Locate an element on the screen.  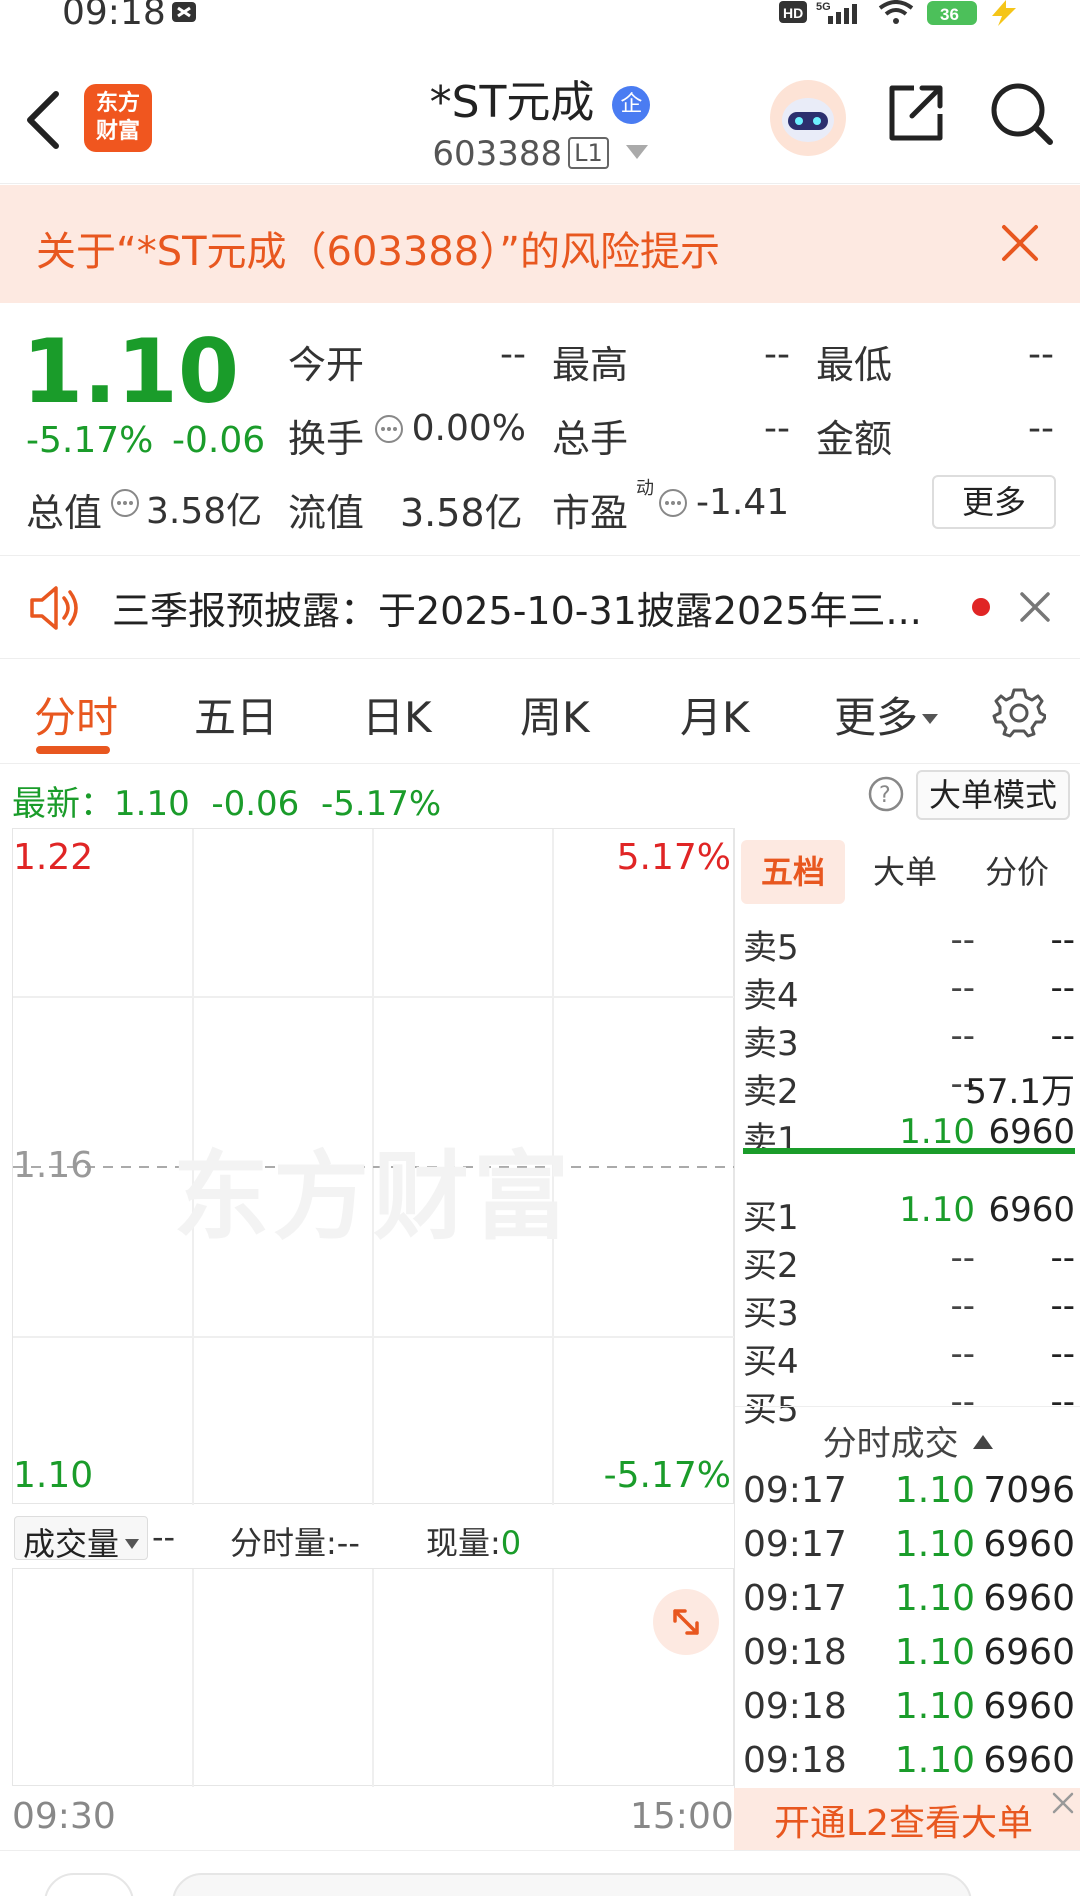
spread-divider is located at coordinates (909, 1151).